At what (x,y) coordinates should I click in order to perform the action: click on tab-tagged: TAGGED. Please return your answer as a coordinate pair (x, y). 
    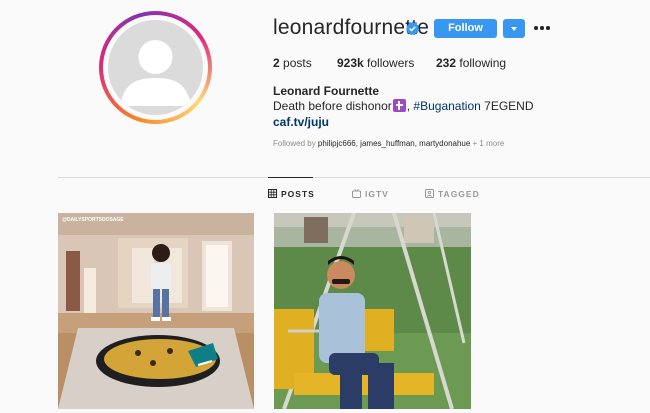
    Looking at the image, I should click on (452, 194).